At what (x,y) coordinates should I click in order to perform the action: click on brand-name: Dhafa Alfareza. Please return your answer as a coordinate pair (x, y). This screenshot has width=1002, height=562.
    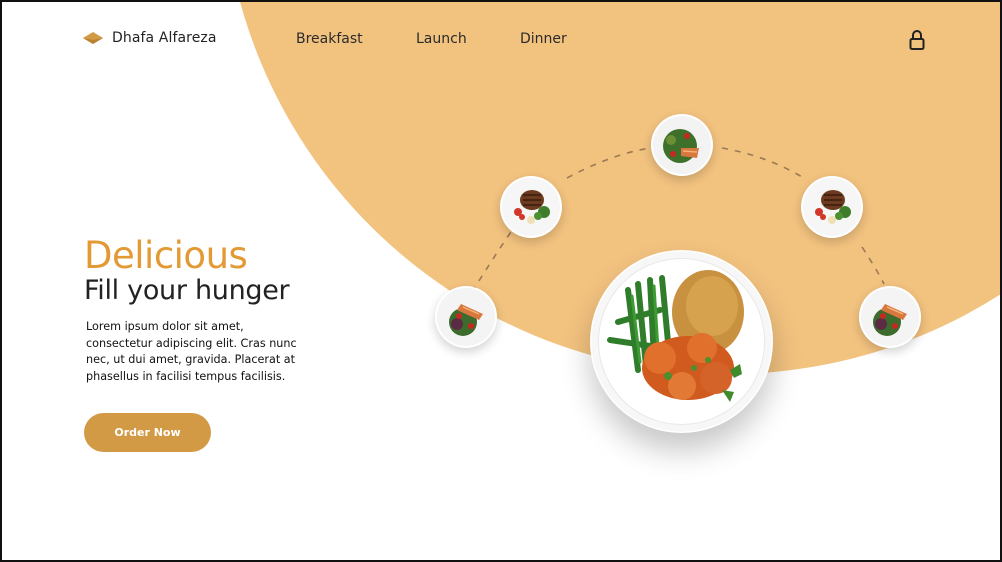
    Looking at the image, I should click on (164, 38).